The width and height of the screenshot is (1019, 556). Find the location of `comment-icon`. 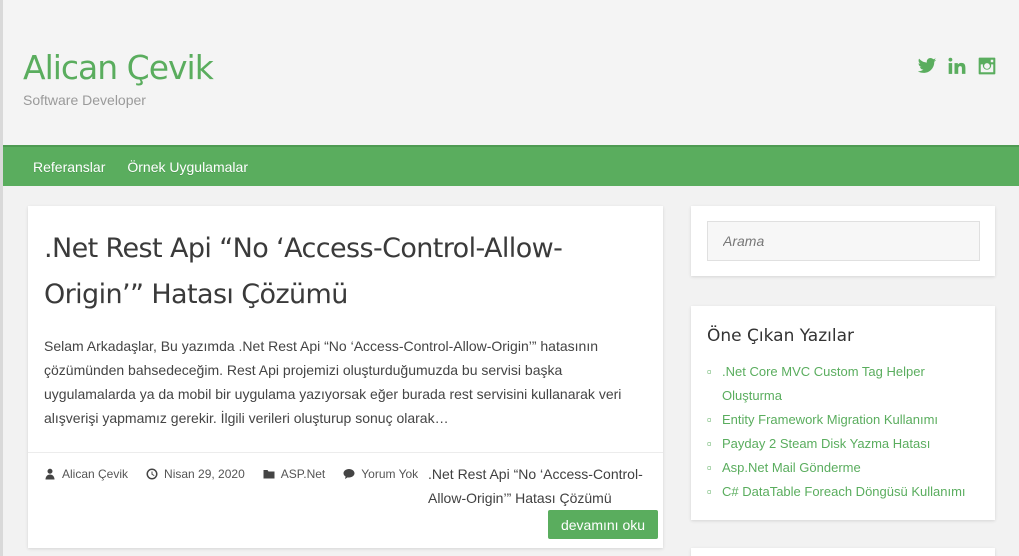

comment-icon is located at coordinates (349, 474).